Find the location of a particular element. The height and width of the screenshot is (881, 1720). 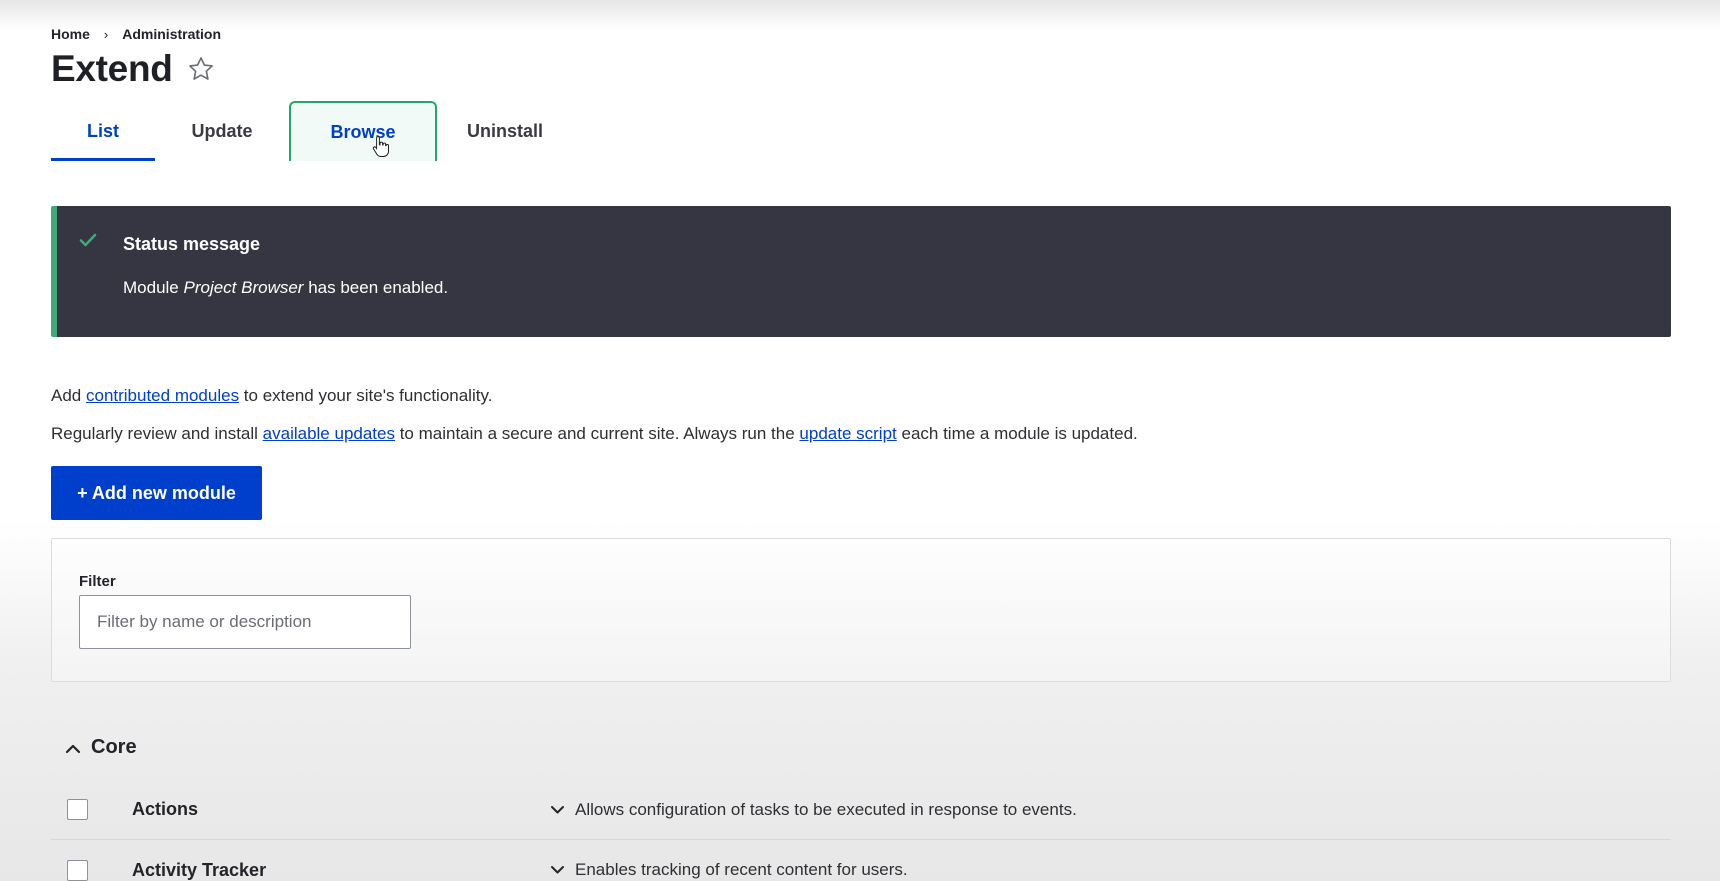

tab-list: List is located at coordinates (103, 131).